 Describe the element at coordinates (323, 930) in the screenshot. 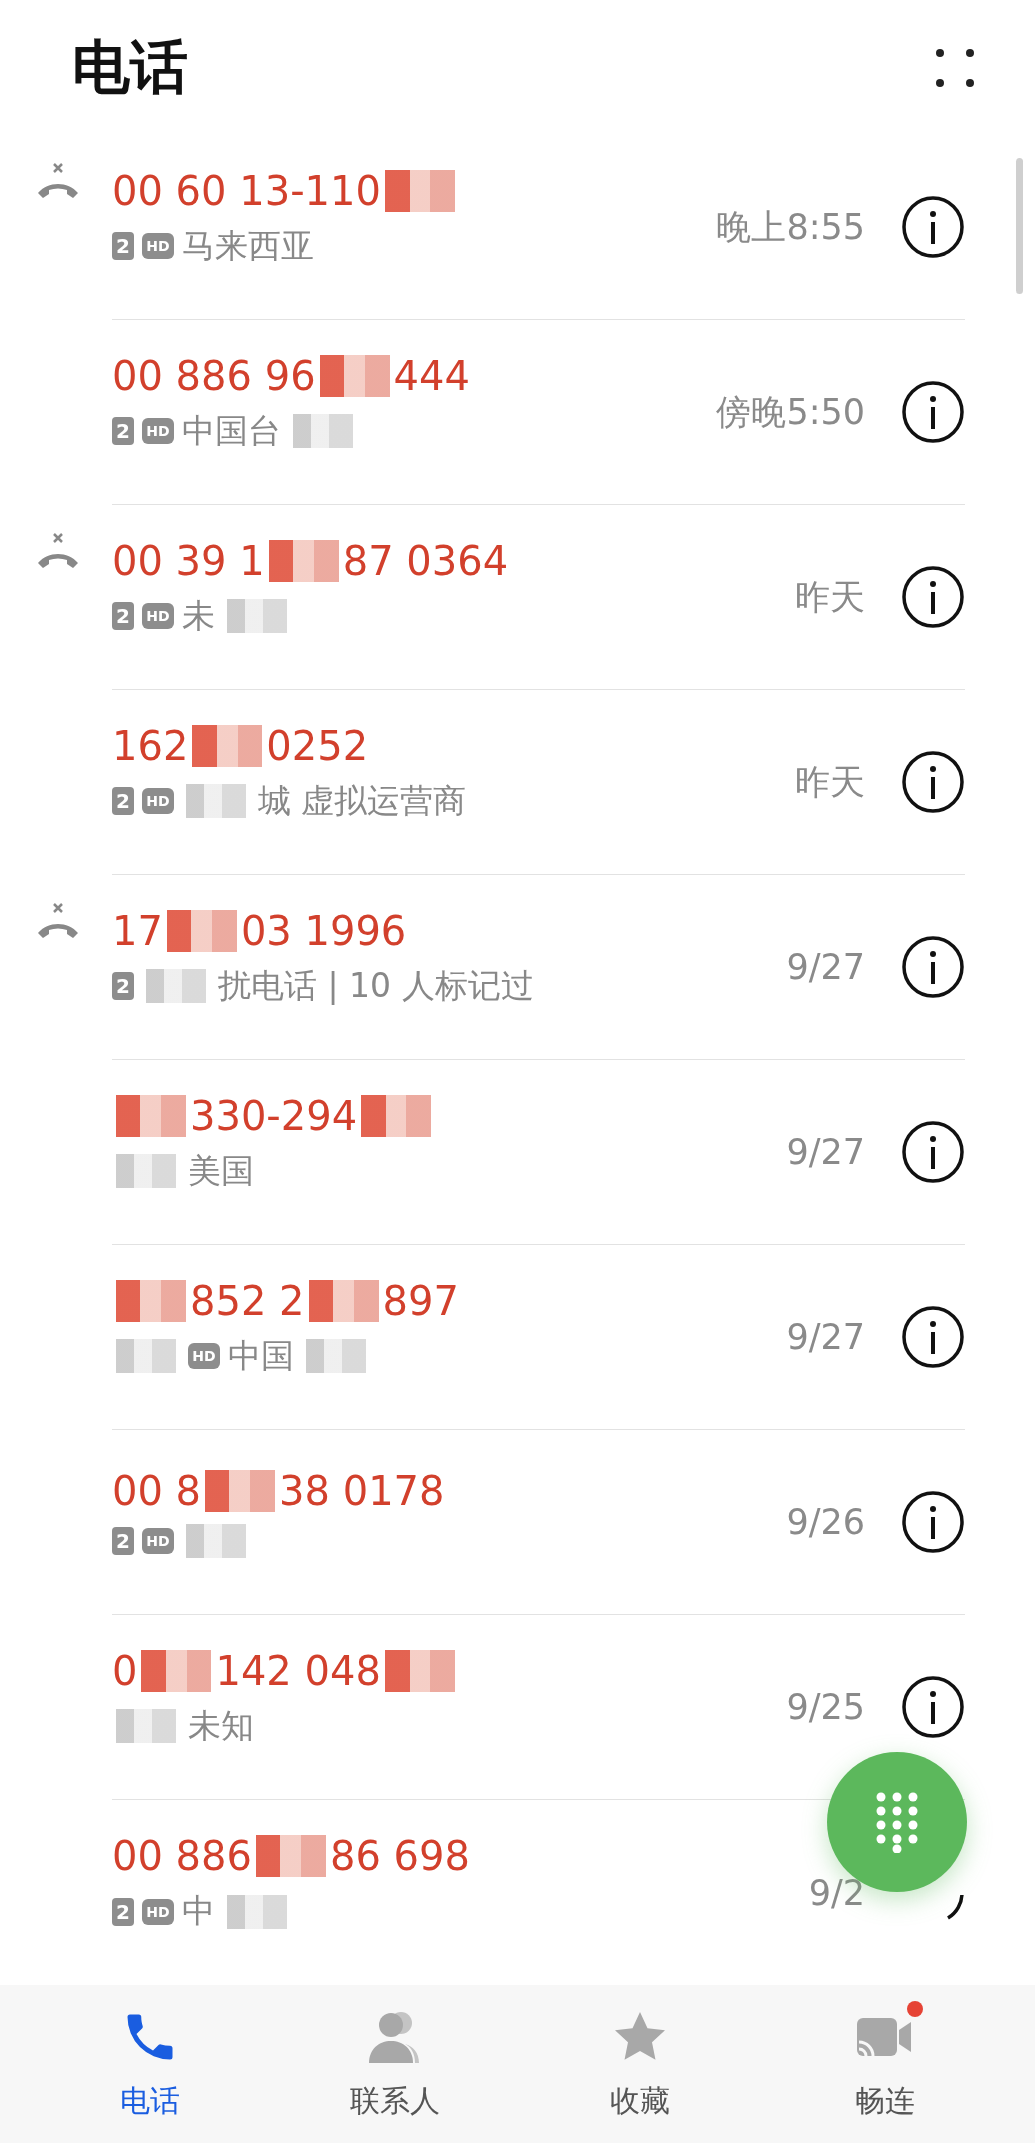

I see `phone-number: 03 1996` at that location.